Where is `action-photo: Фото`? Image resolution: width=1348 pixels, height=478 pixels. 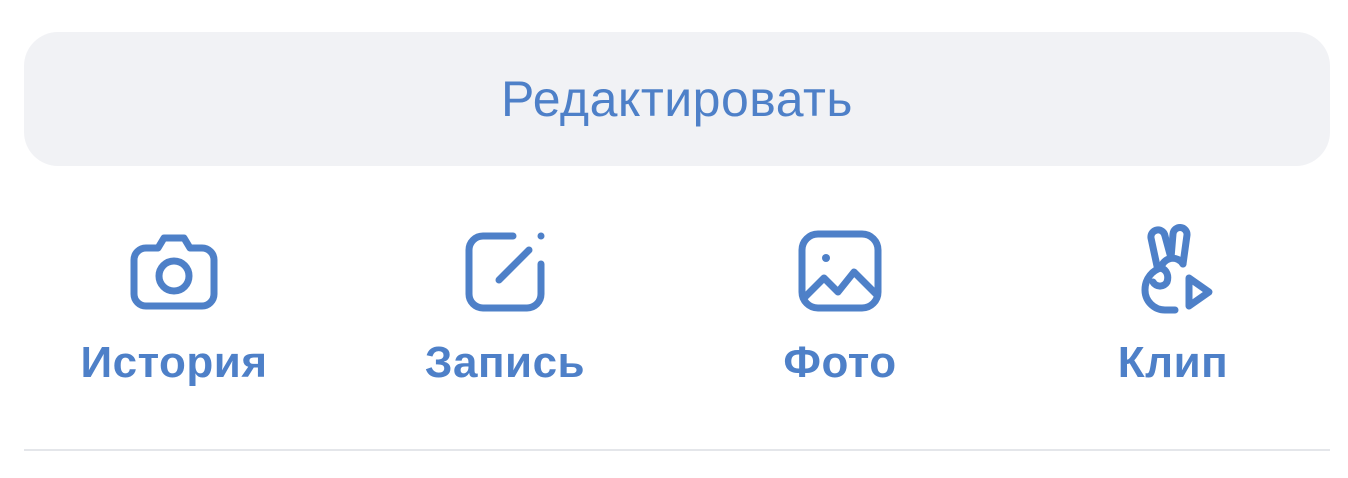 action-photo: Фото is located at coordinates (840, 310).